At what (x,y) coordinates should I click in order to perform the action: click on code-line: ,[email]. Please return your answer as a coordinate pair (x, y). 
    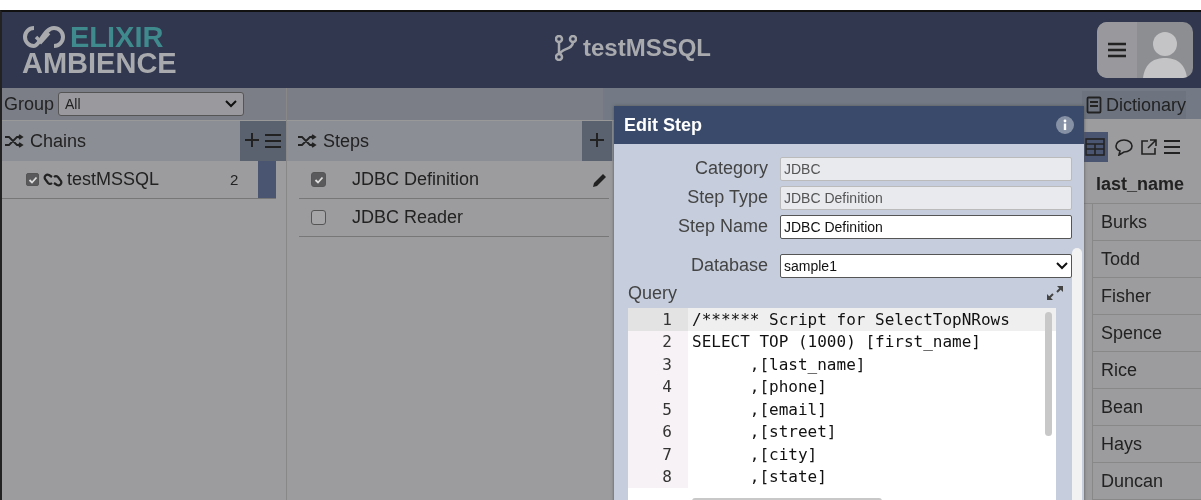
    Looking at the image, I should click on (788, 409).